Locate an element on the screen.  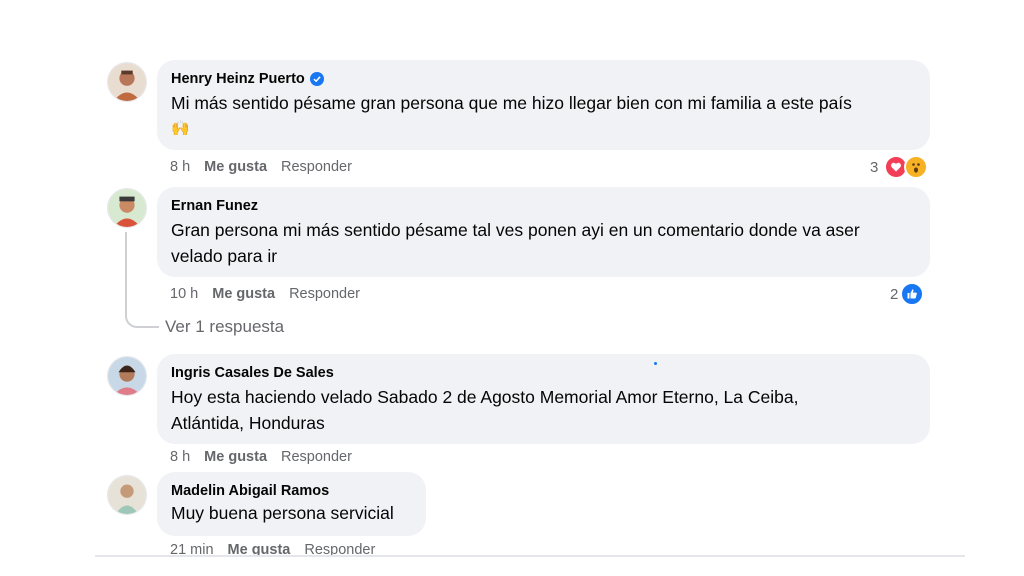
reaction-summary: 3 is located at coordinates (899, 167).